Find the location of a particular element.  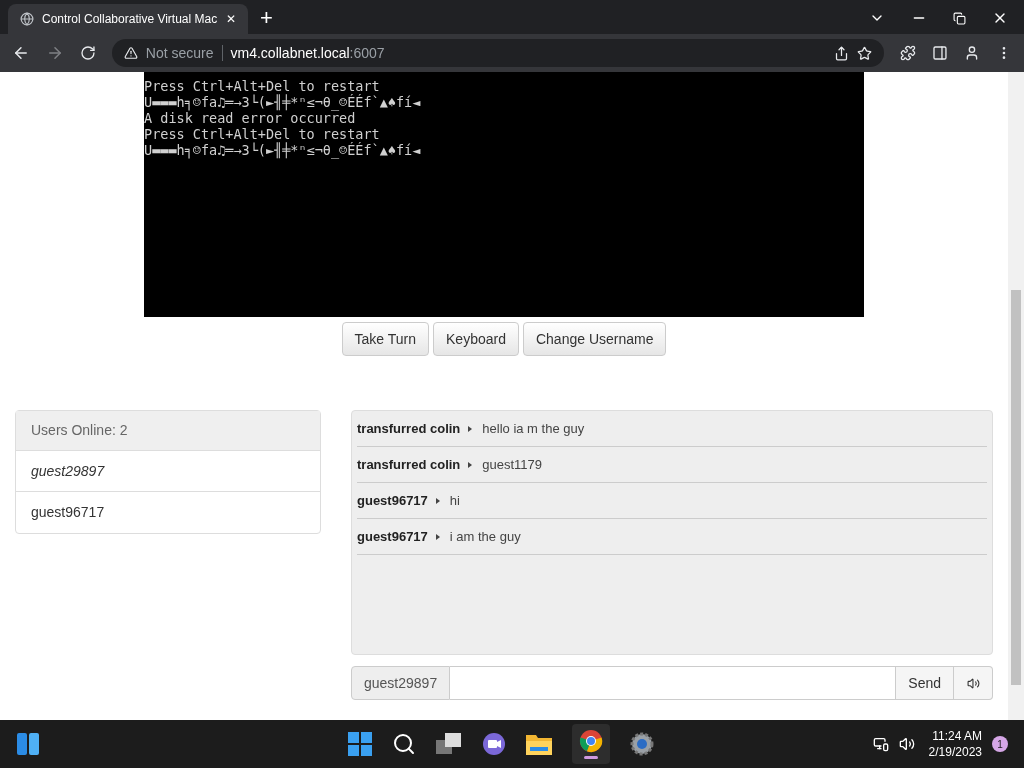

widgets-icon is located at coordinates (28, 744).